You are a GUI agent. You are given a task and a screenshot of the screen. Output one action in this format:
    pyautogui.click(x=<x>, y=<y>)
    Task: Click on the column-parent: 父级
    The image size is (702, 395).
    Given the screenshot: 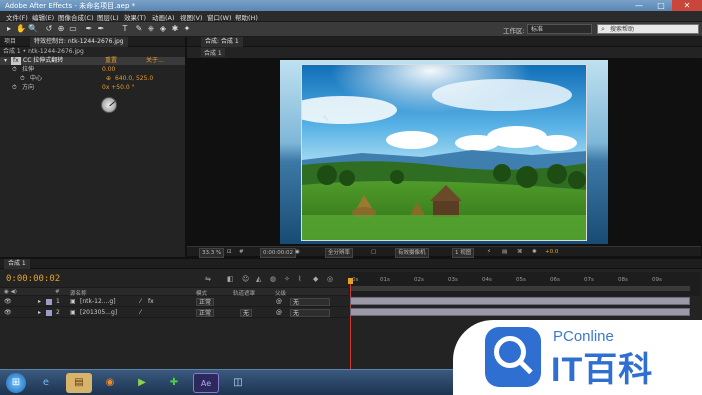 What is the action you would take?
    pyautogui.click(x=280, y=293)
    